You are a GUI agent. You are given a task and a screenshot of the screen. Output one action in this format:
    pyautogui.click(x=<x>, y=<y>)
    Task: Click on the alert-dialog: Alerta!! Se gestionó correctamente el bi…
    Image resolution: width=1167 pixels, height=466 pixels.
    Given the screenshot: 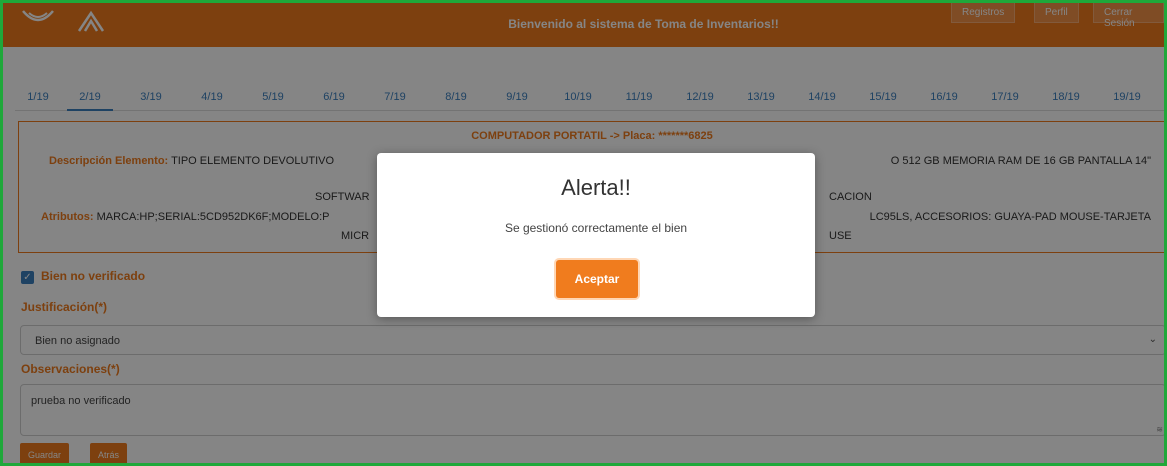 What is the action you would take?
    pyautogui.click(x=596, y=235)
    